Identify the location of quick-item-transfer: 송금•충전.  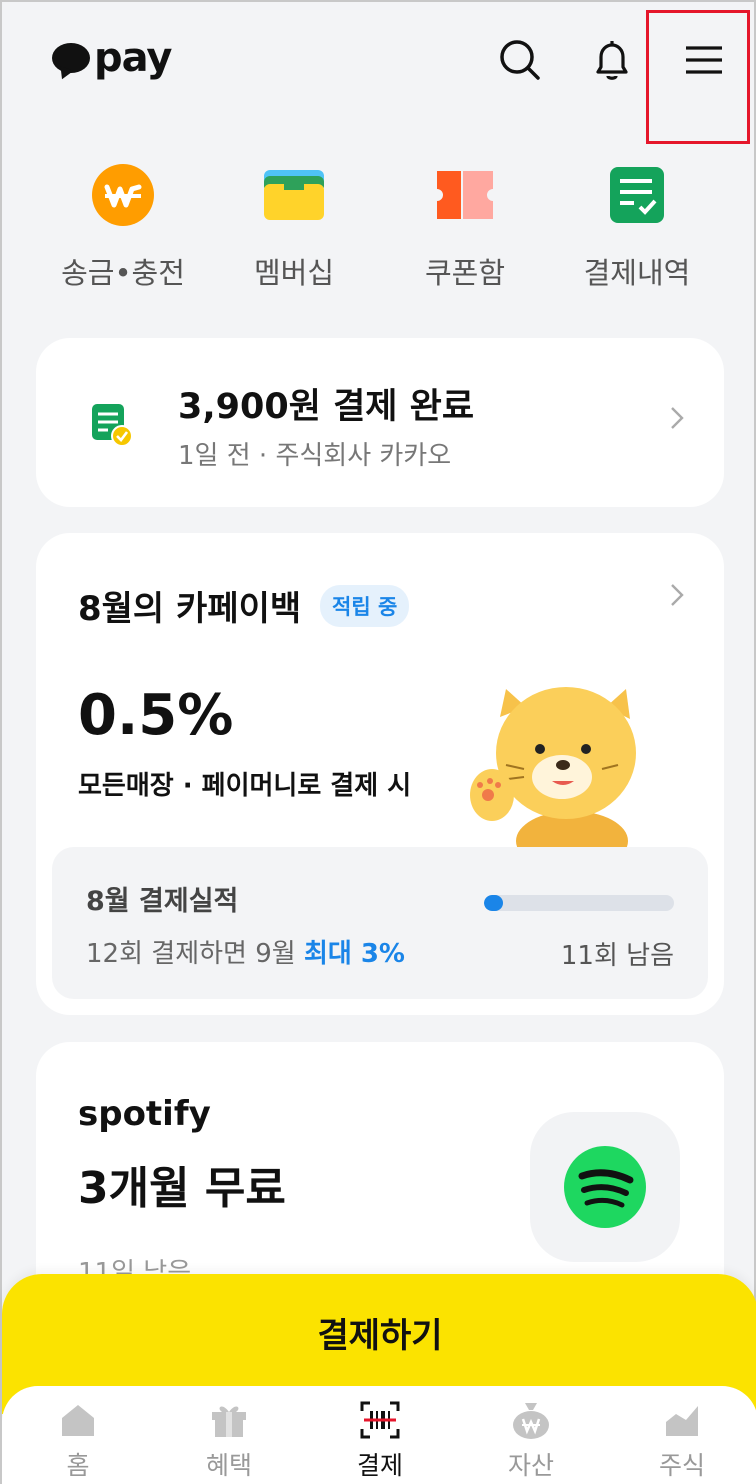
(123, 226).